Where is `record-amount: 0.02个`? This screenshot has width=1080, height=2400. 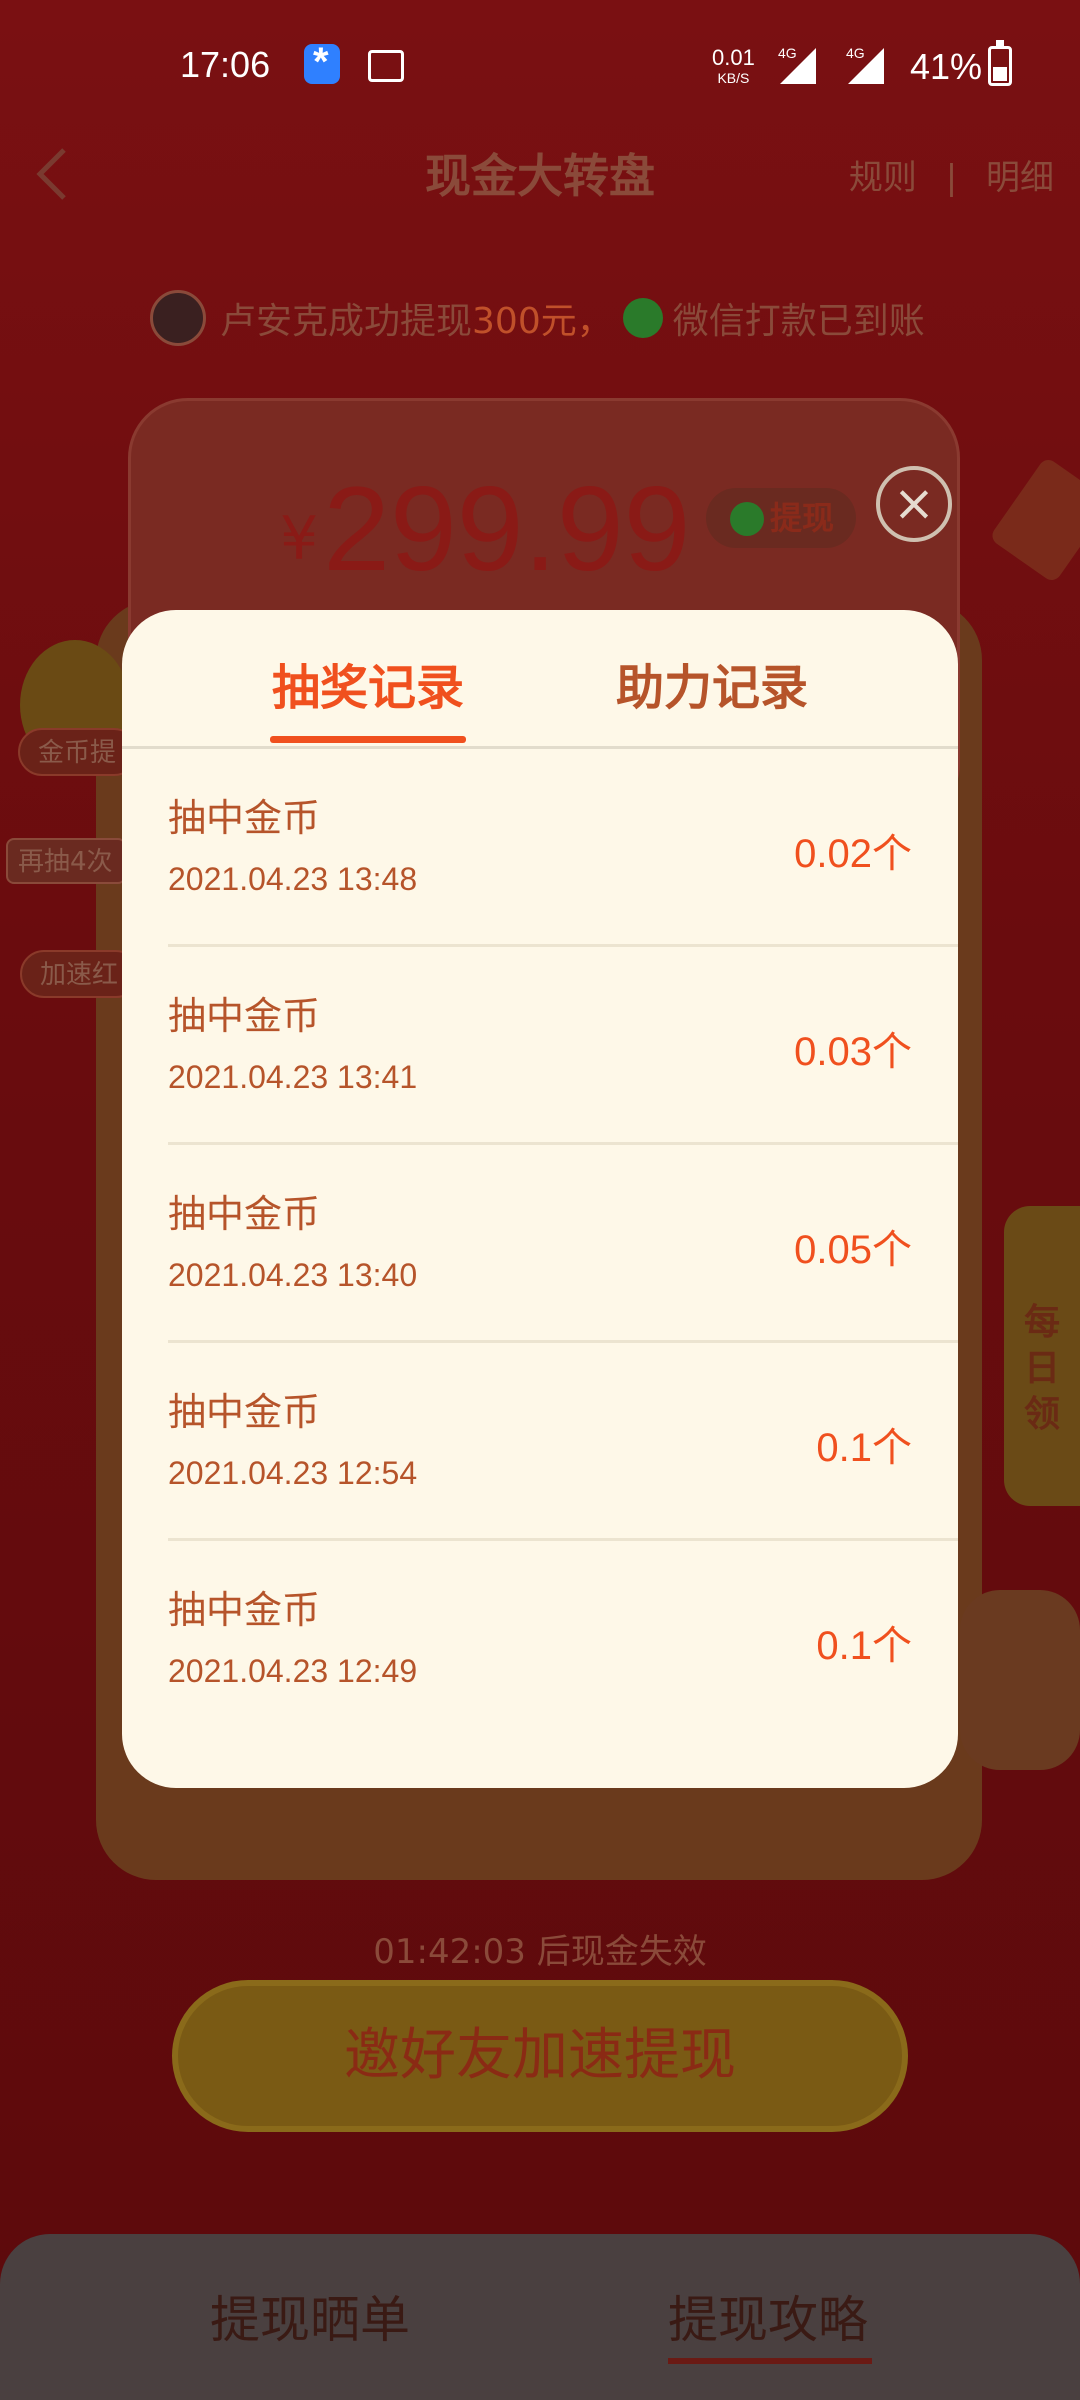 record-amount: 0.02个 is located at coordinates (853, 854).